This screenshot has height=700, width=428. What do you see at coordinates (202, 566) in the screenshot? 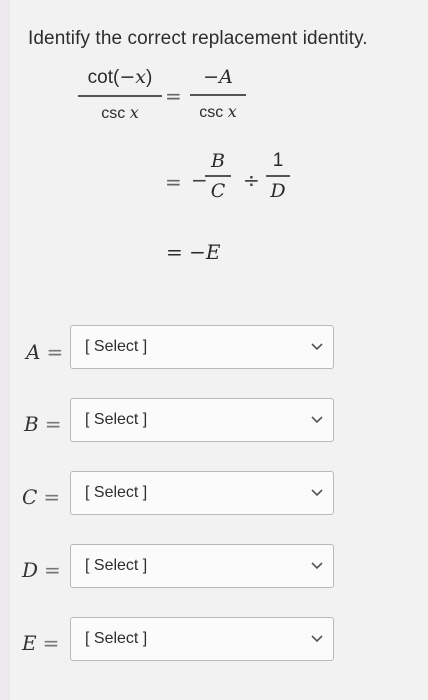
I see `select-d: [ Select ]` at bounding box center [202, 566].